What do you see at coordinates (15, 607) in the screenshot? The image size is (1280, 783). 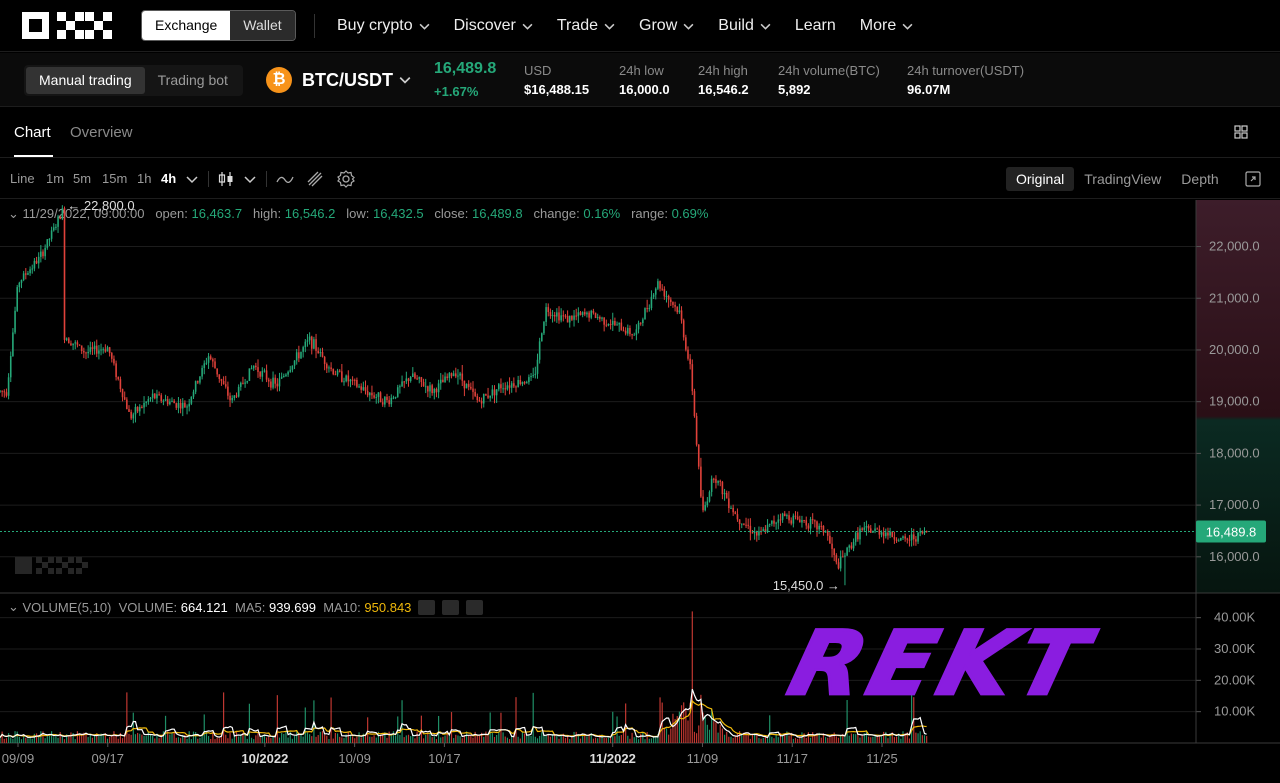 I see `collapse-chevron-icon: ⌄` at bounding box center [15, 607].